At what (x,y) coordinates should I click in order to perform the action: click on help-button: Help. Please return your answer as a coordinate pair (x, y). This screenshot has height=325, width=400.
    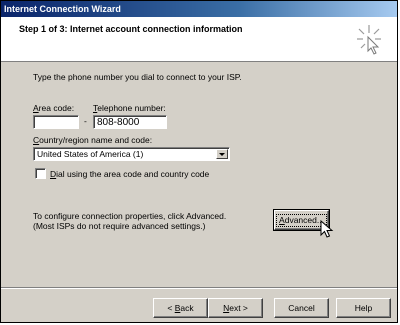
    Looking at the image, I should click on (363, 308).